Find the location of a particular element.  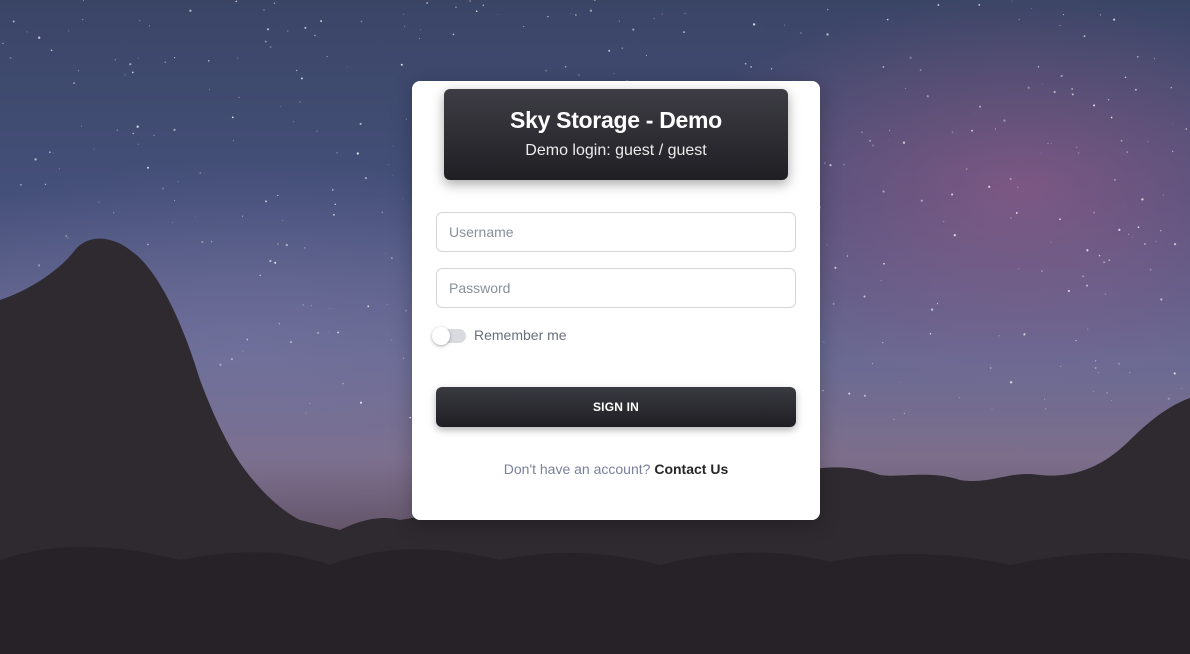

signup-prompt-text: Don't have an account? is located at coordinates (579, 469).